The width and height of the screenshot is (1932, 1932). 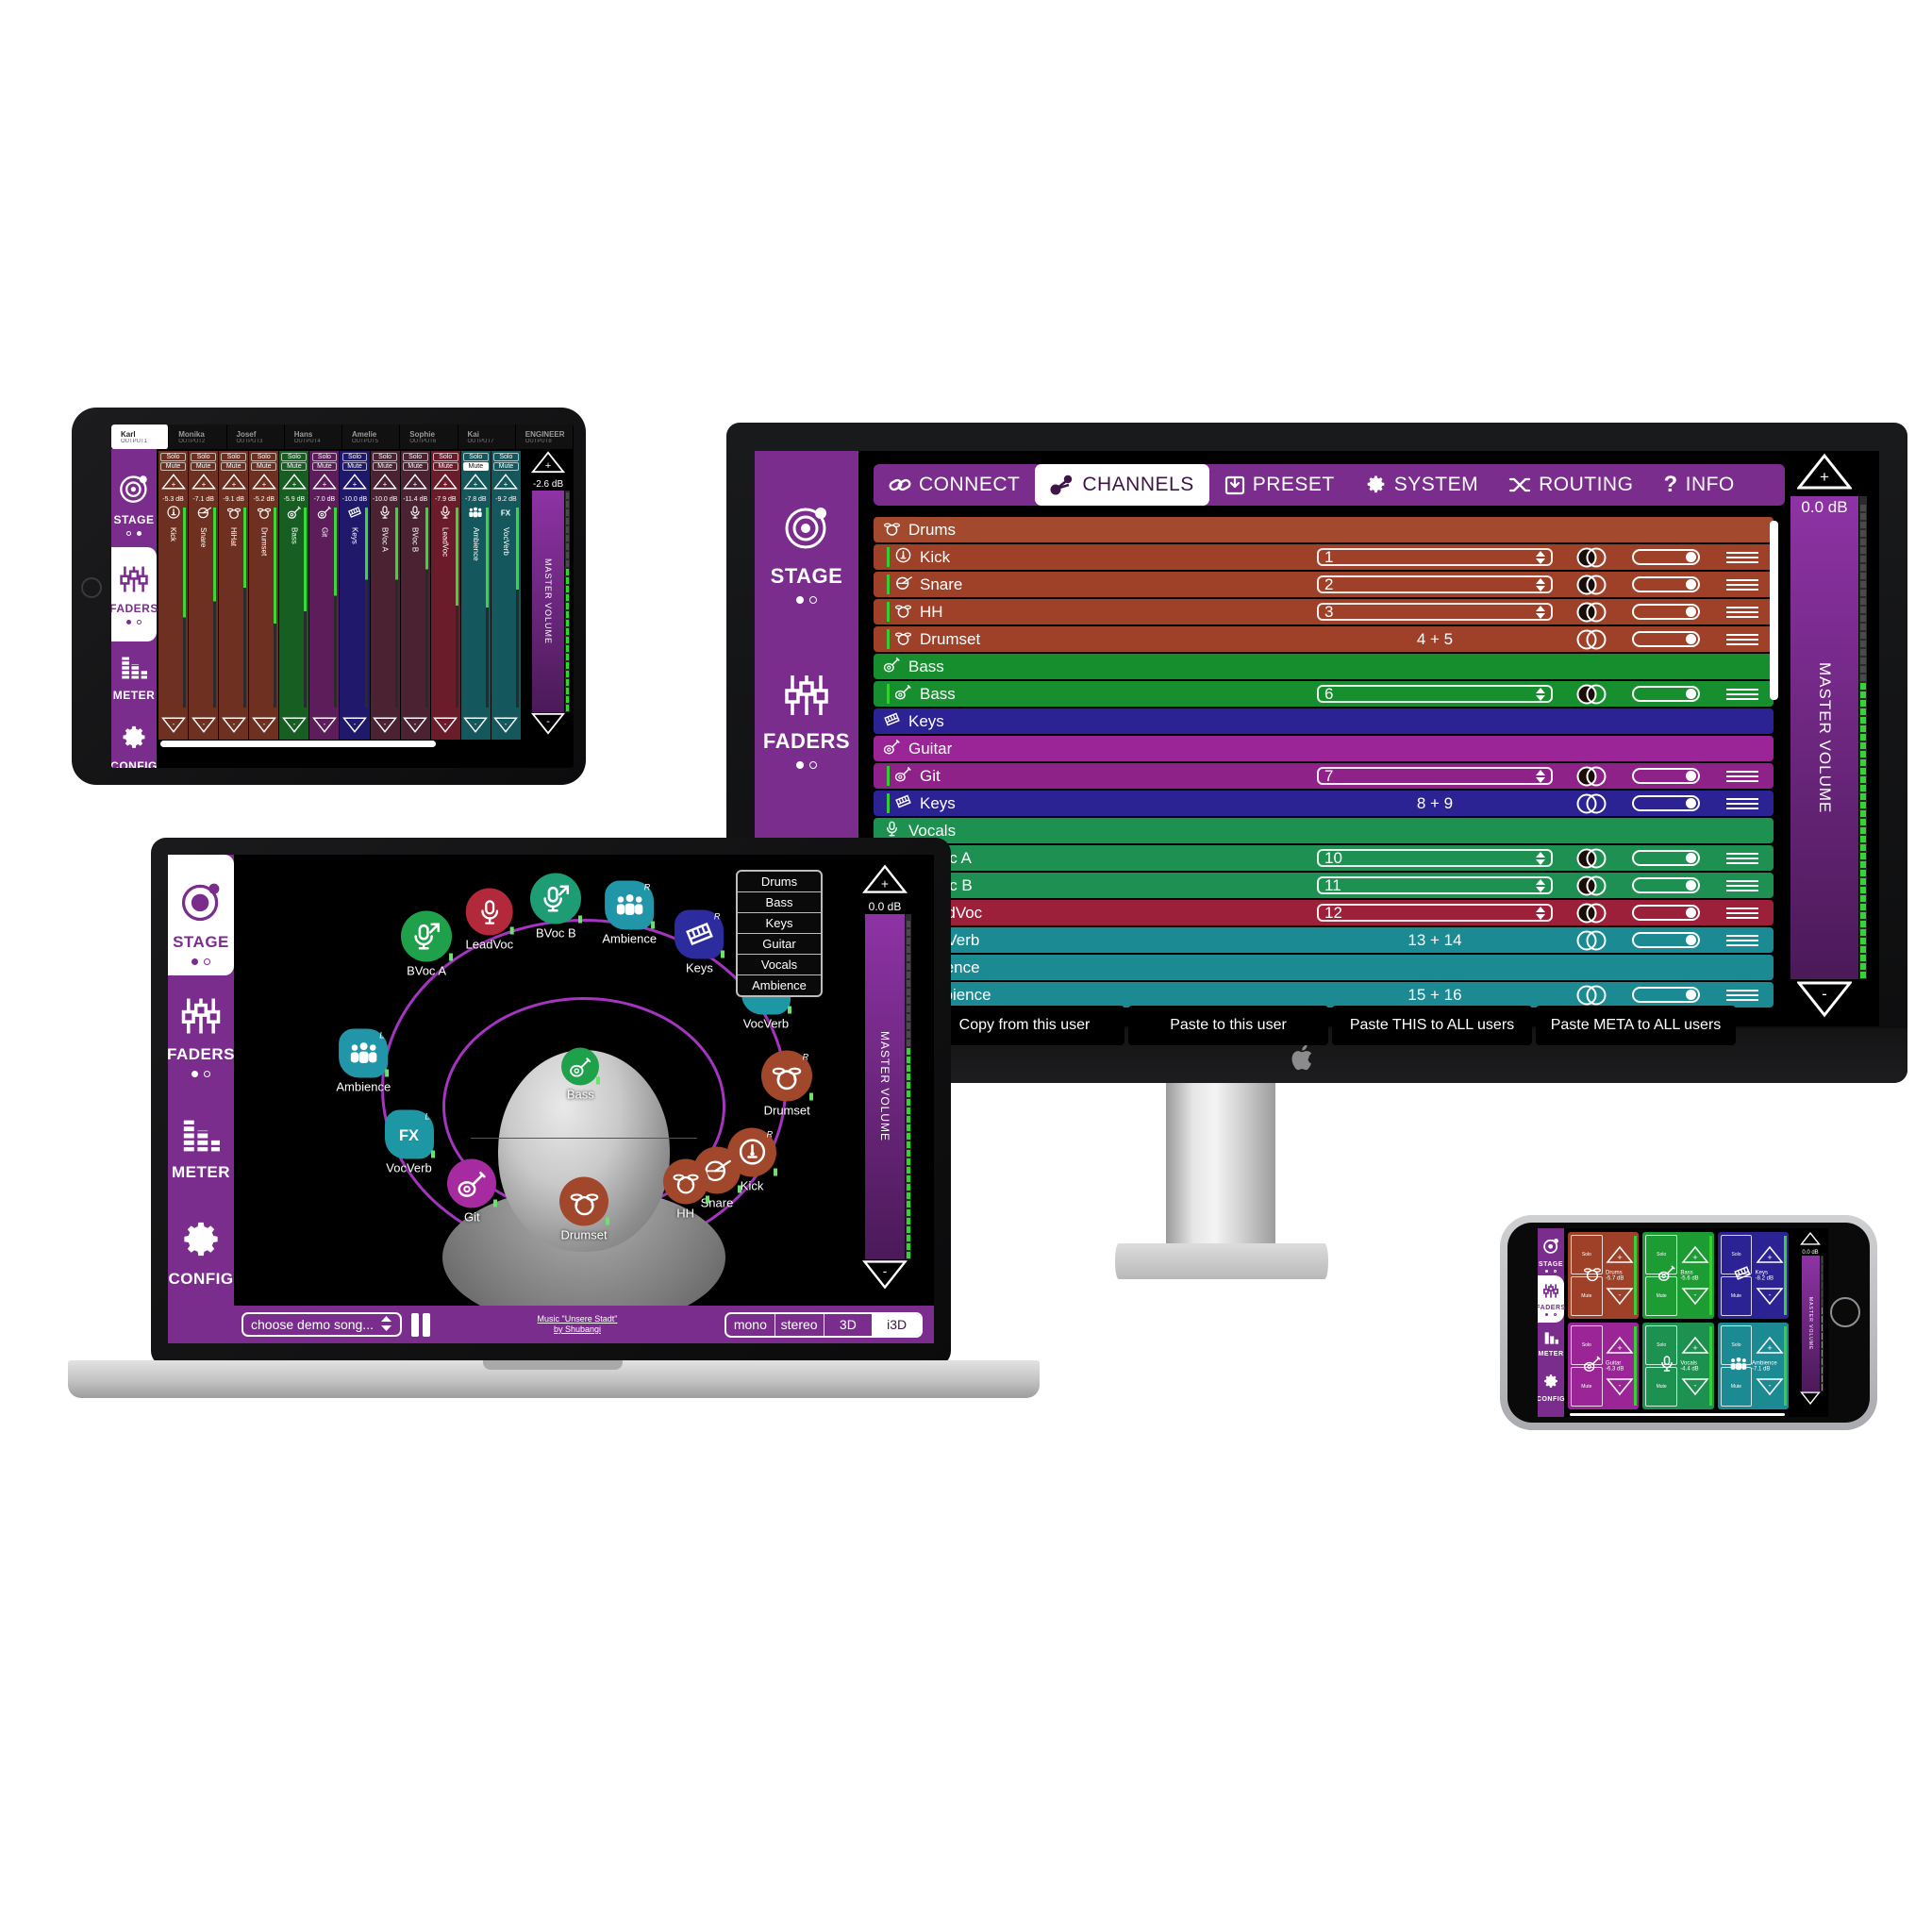 What do you see at coordinates (1774, 610) in the screenshot?
I see `vertical-scrollbar` at bounding box center [1774, 610].